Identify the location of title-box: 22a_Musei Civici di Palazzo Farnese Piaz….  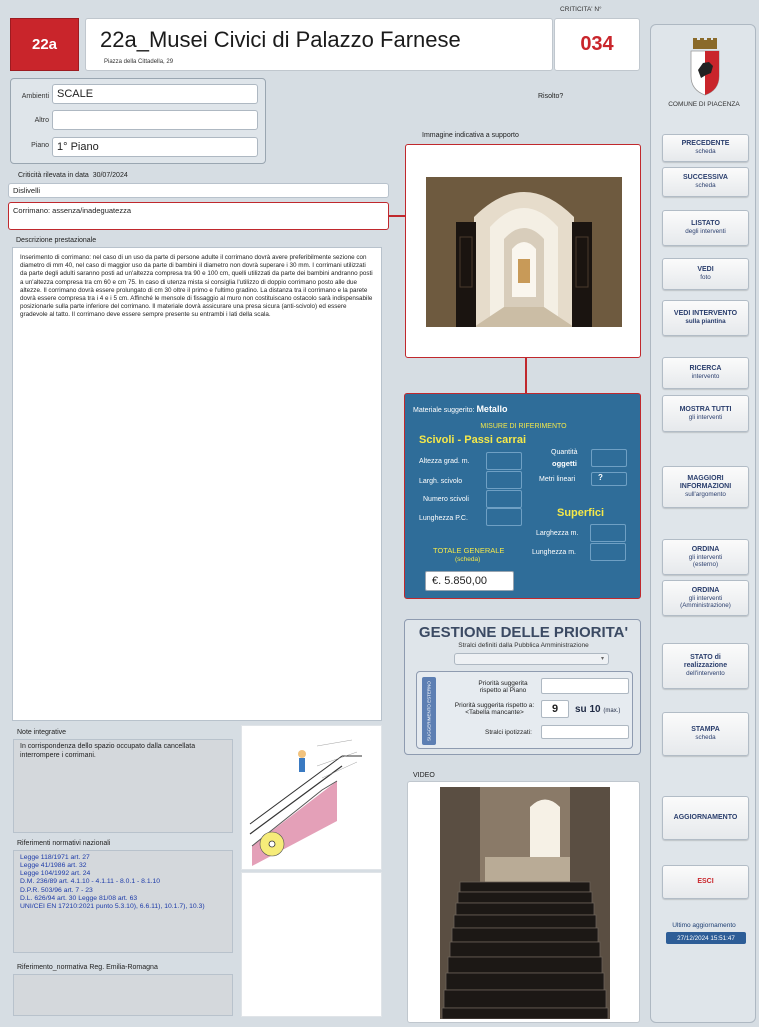
(319, 44).